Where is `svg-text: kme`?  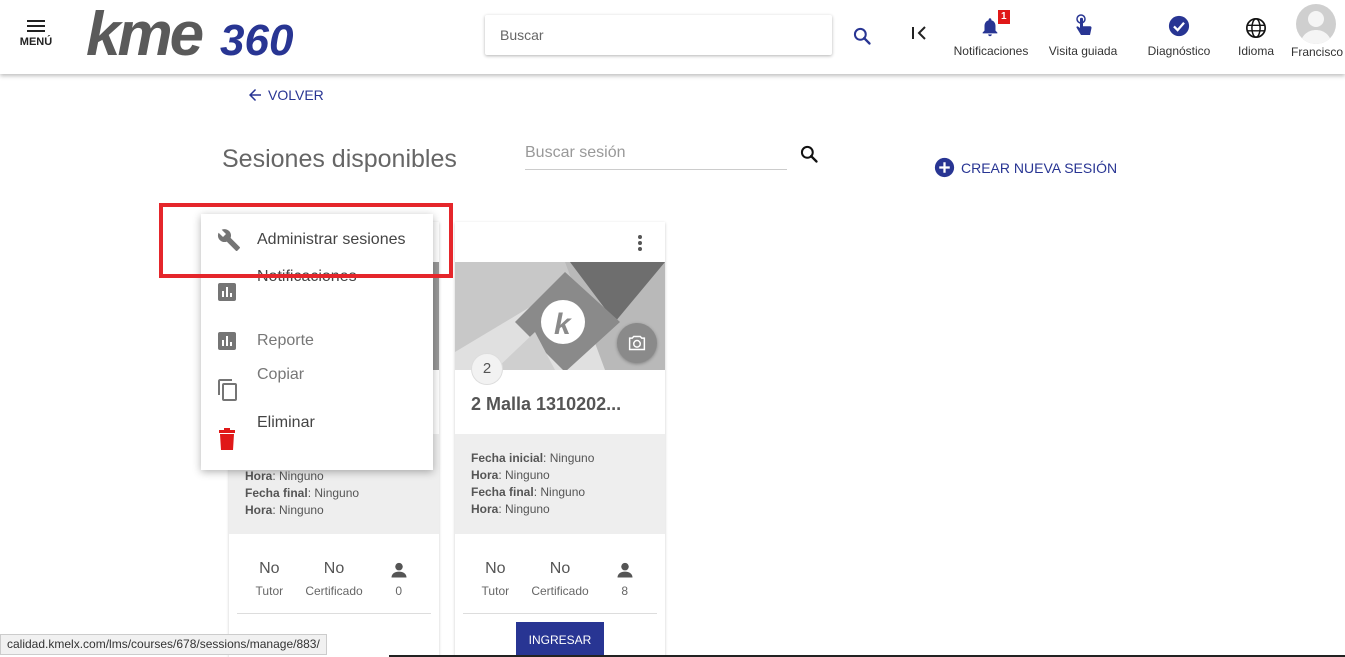
svg-text: kme is located at coordinates (144, 35).